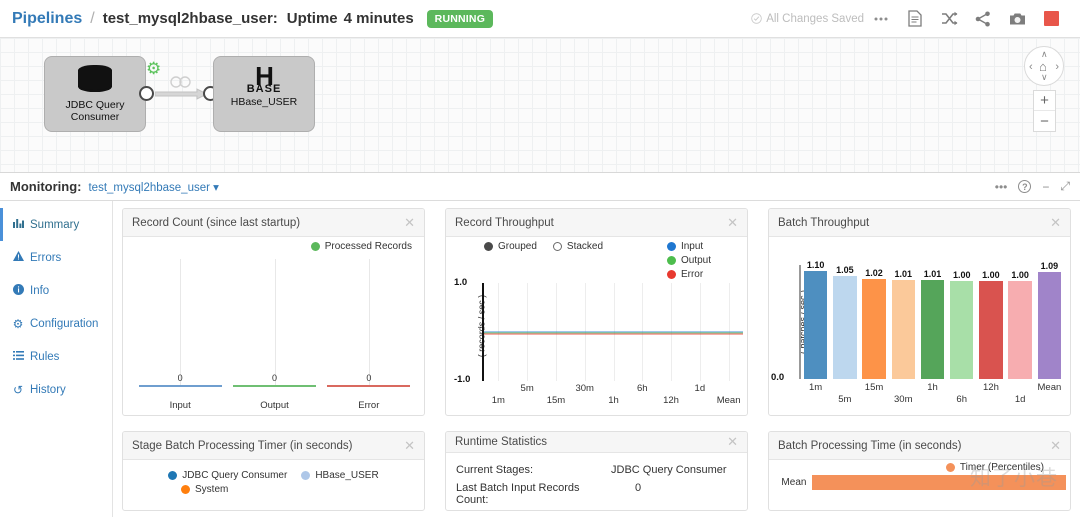 Image resolution: width=1080 pixels, height=520 pixels. Describe the element at coordinates (824, 222) in the screenshot. I see `panel-title: Batch Throughput` at that location.